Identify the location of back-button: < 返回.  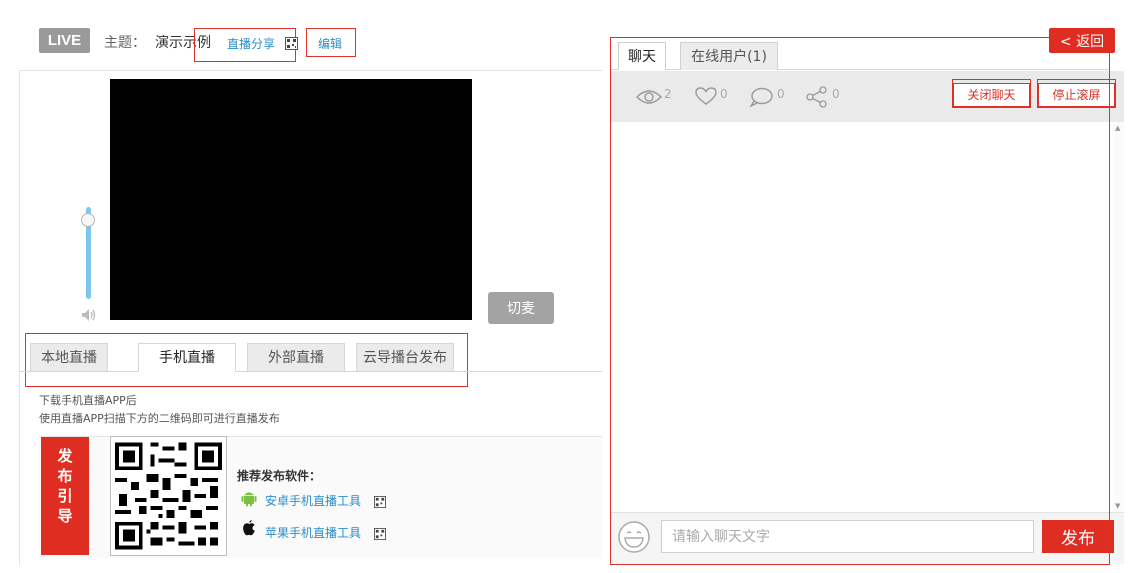
(1082, 40).